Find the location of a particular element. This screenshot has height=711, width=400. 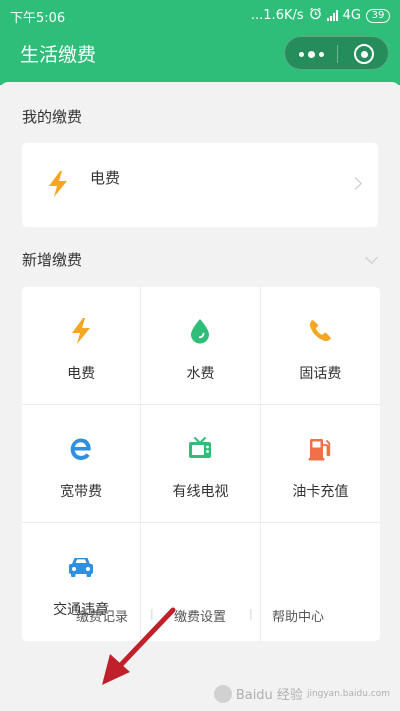

close-mini-program-button is located at coordinates (364, 54).